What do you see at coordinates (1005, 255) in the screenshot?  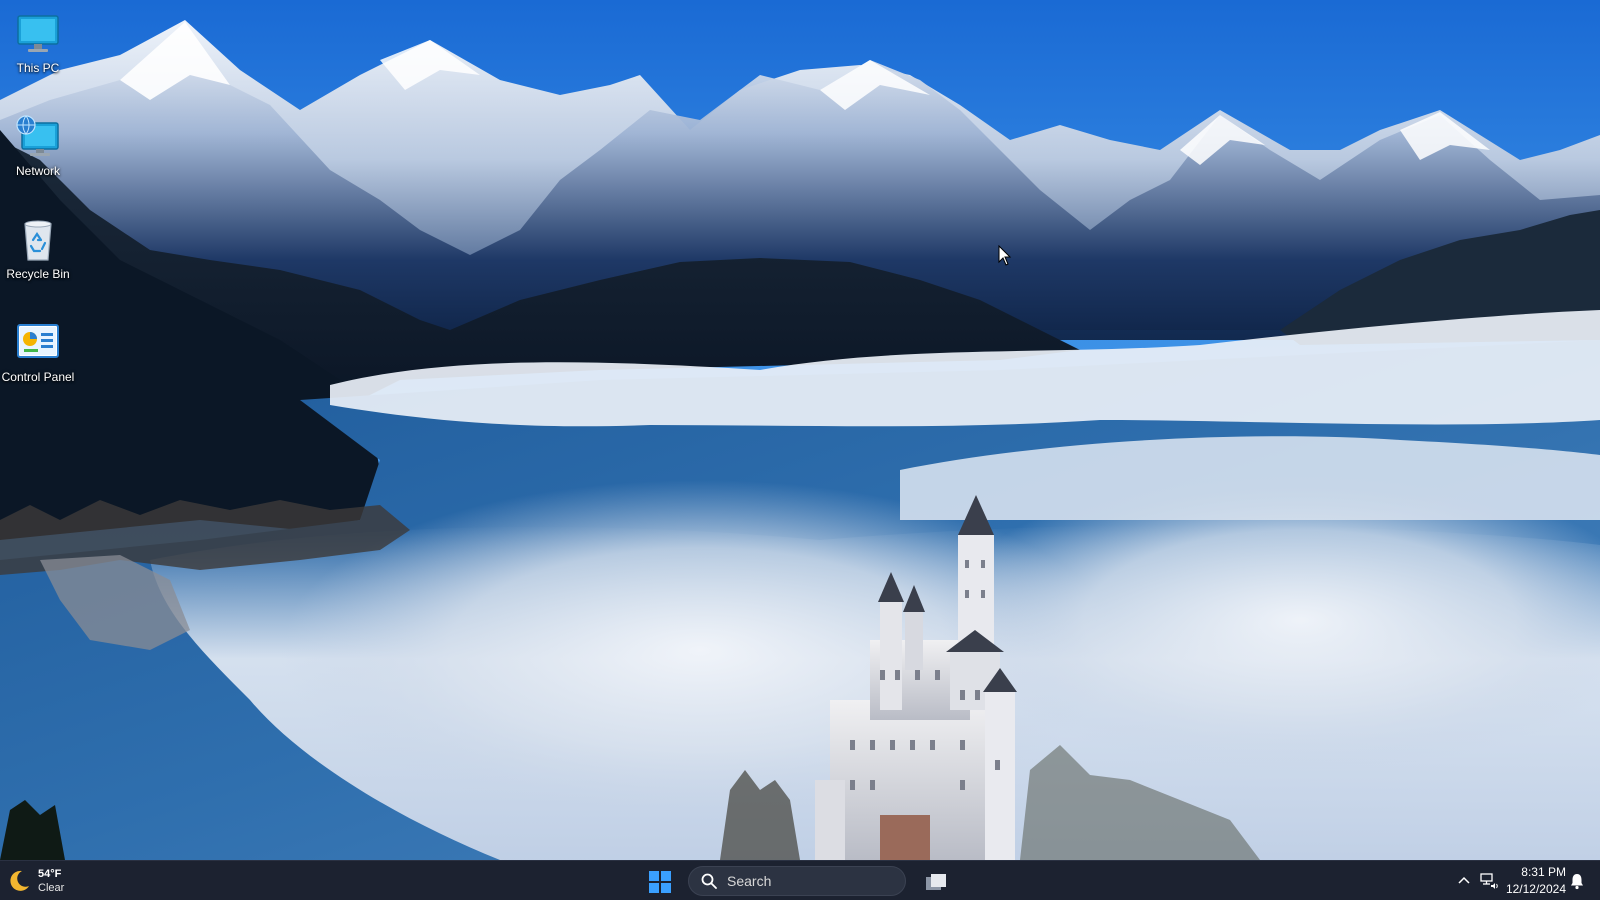 I see `mouse-cursor-icon` at bounding box center [1005, 255].